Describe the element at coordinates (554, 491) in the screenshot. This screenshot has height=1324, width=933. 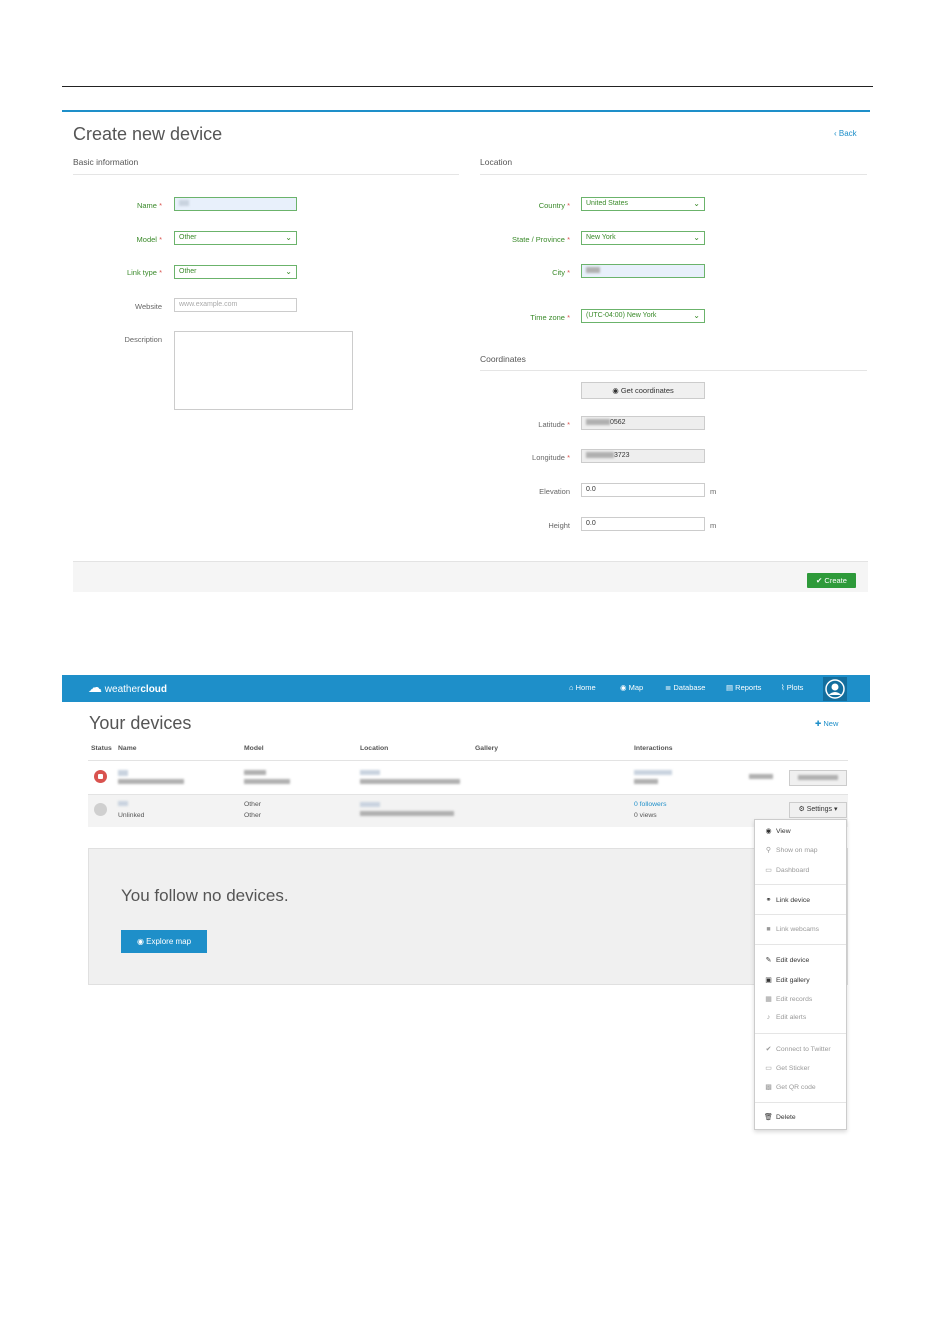
I see `elevation-label: Elevation` at that location.